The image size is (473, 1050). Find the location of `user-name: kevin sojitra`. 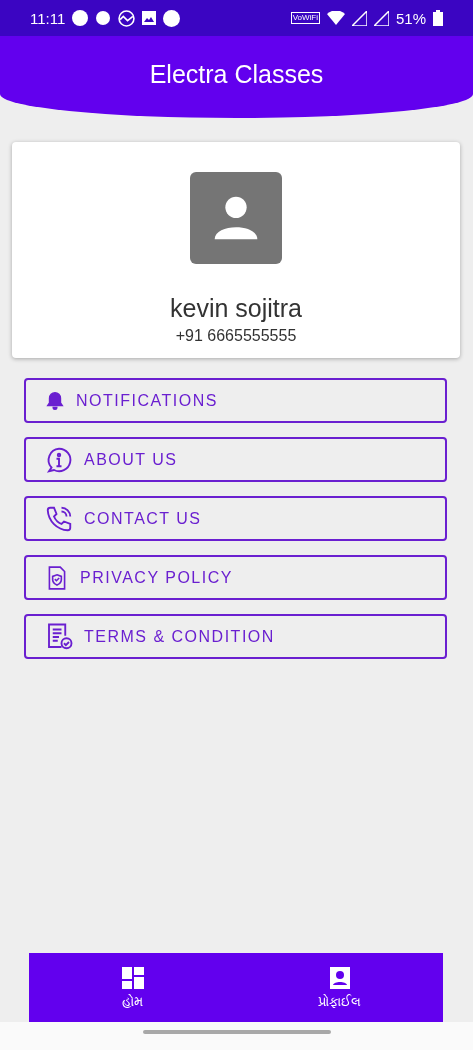

user-name: kevin sojitra is located at coordinates (236, 308).